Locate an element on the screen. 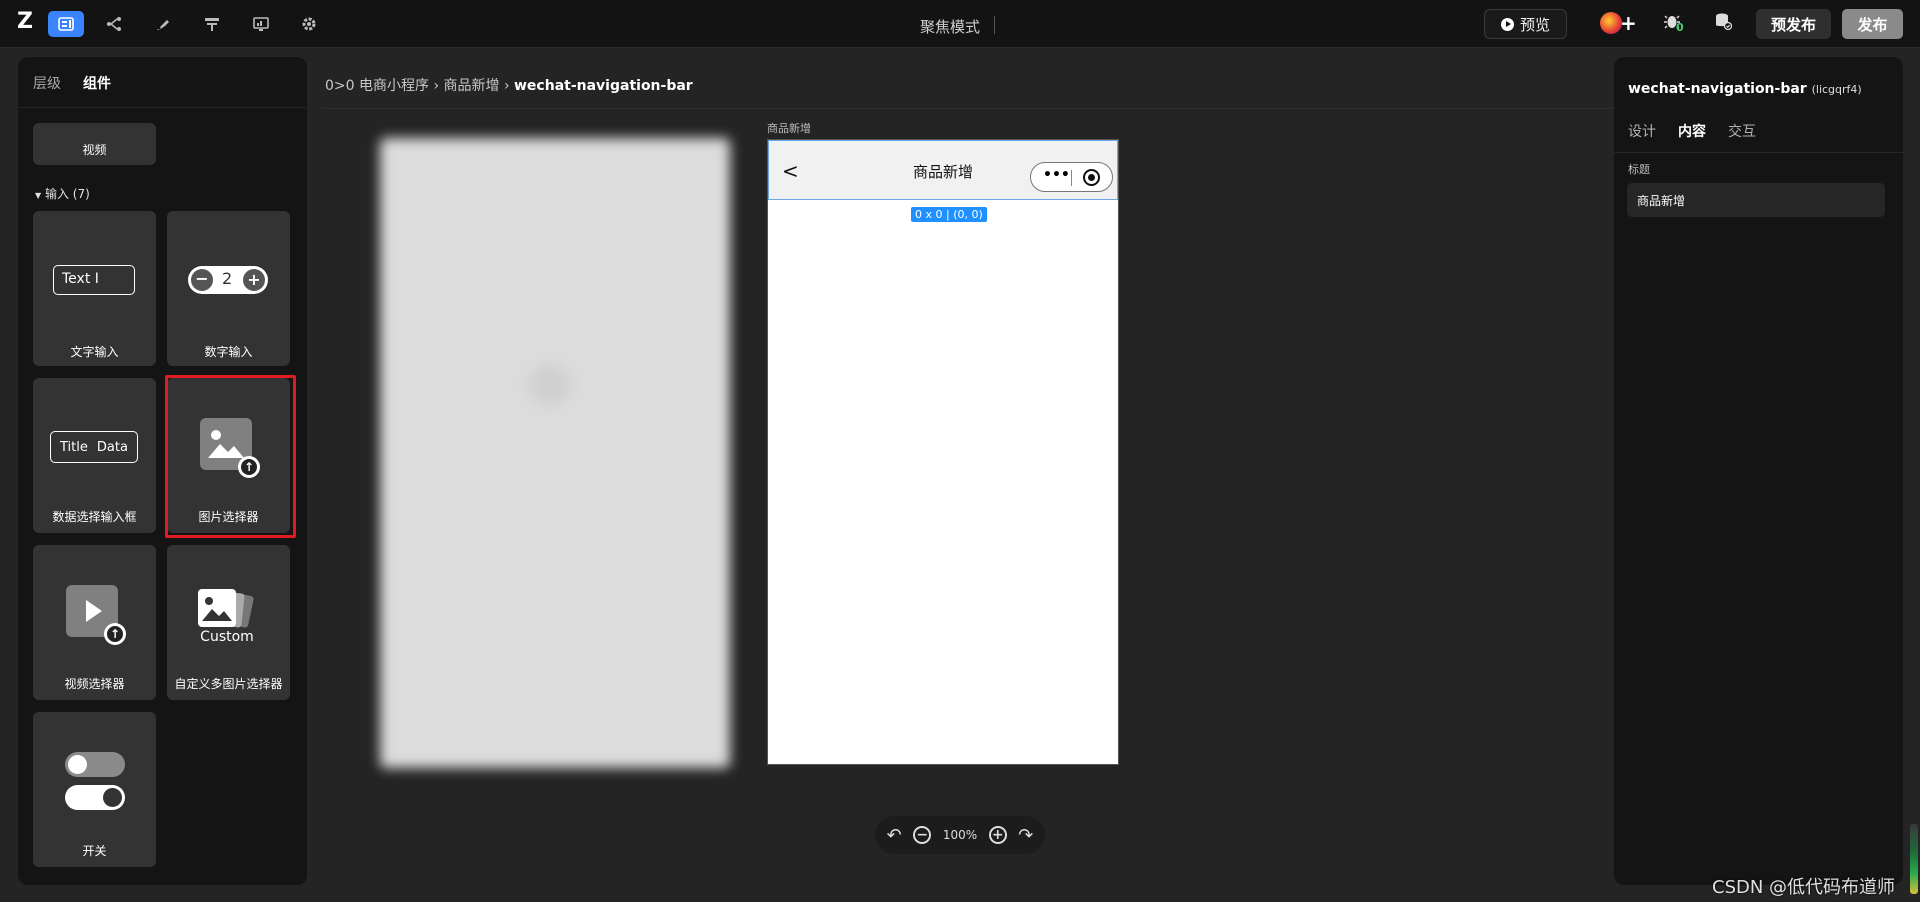  breadcrumb: 0>0 电商小程序 › 商品新增 › wechat-navigation-bar is located at coordinates (509, 86).